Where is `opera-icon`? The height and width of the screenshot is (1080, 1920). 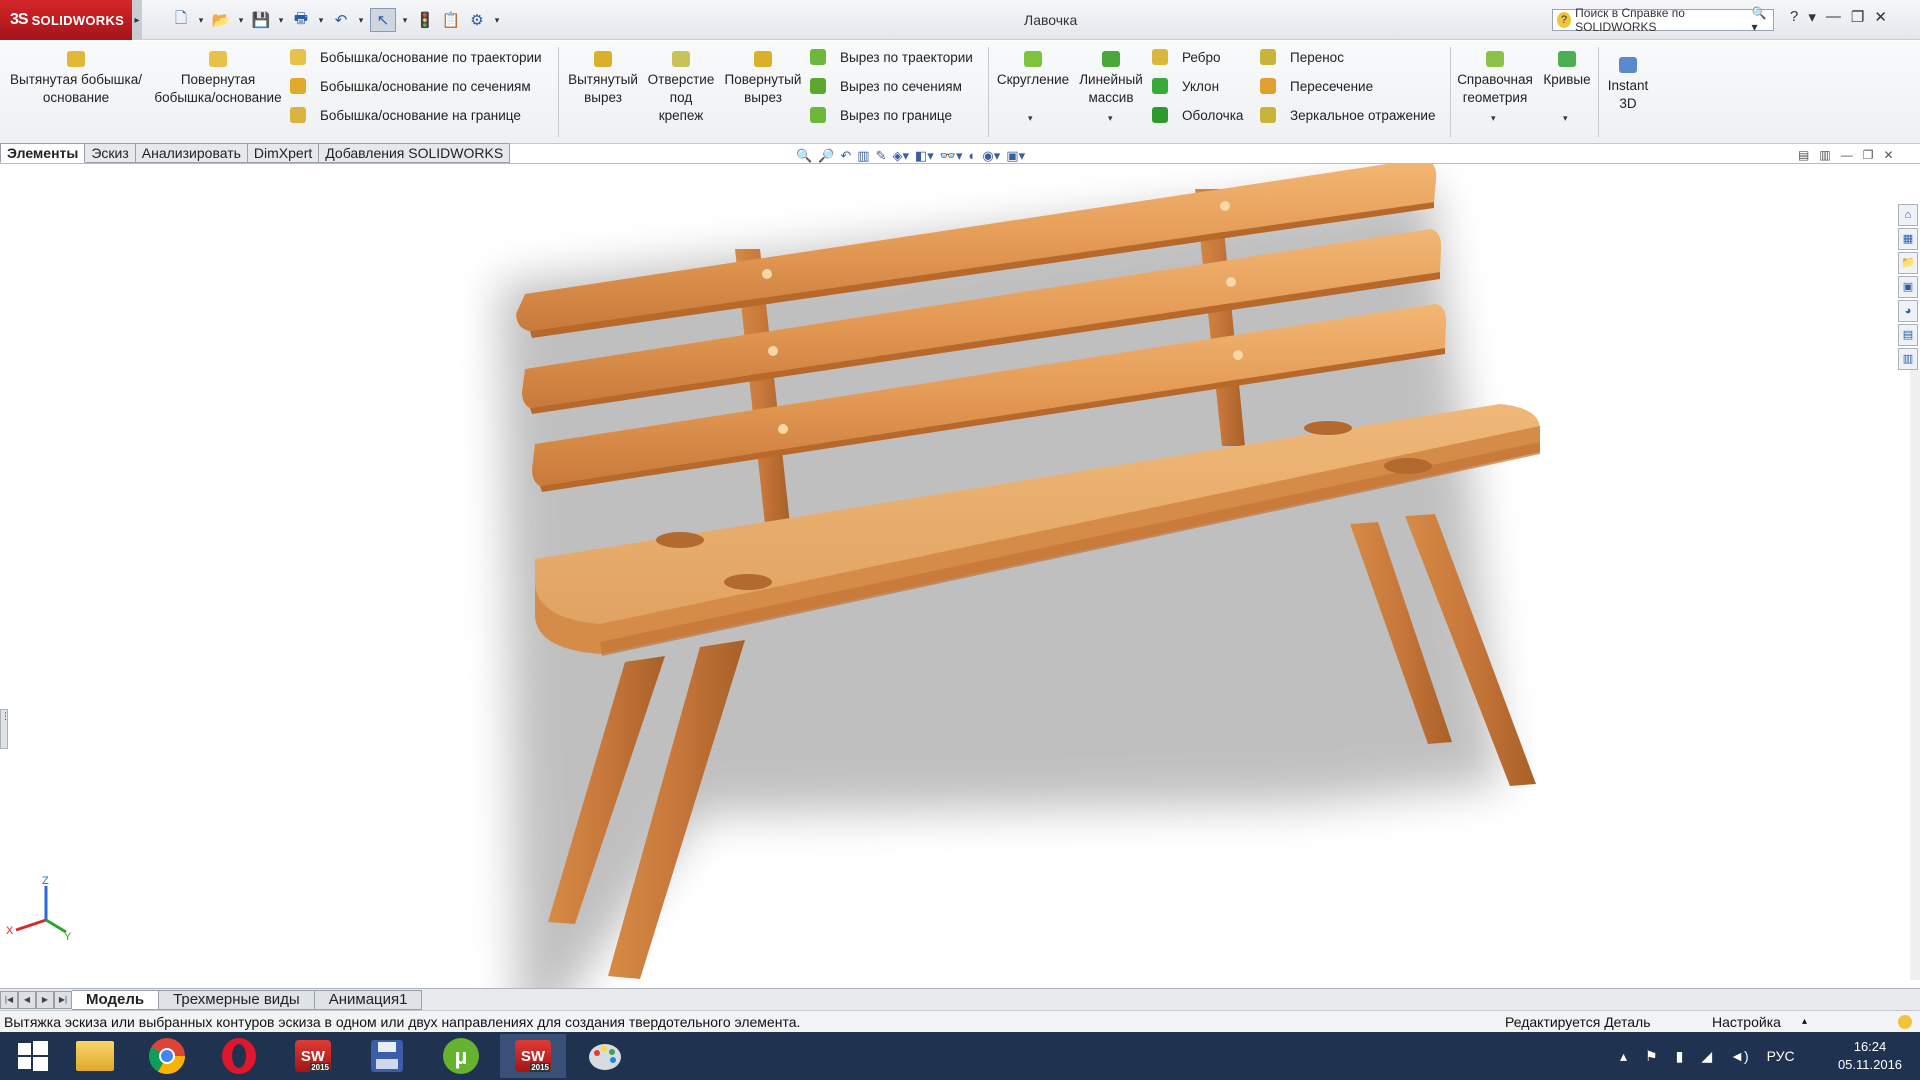
opera-icon is located at coordinates (239, 1056).